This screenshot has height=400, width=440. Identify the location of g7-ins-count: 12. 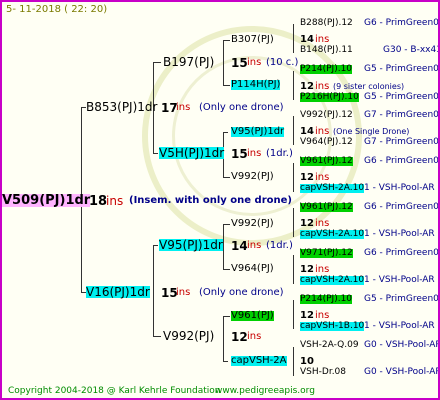
(307, 315).